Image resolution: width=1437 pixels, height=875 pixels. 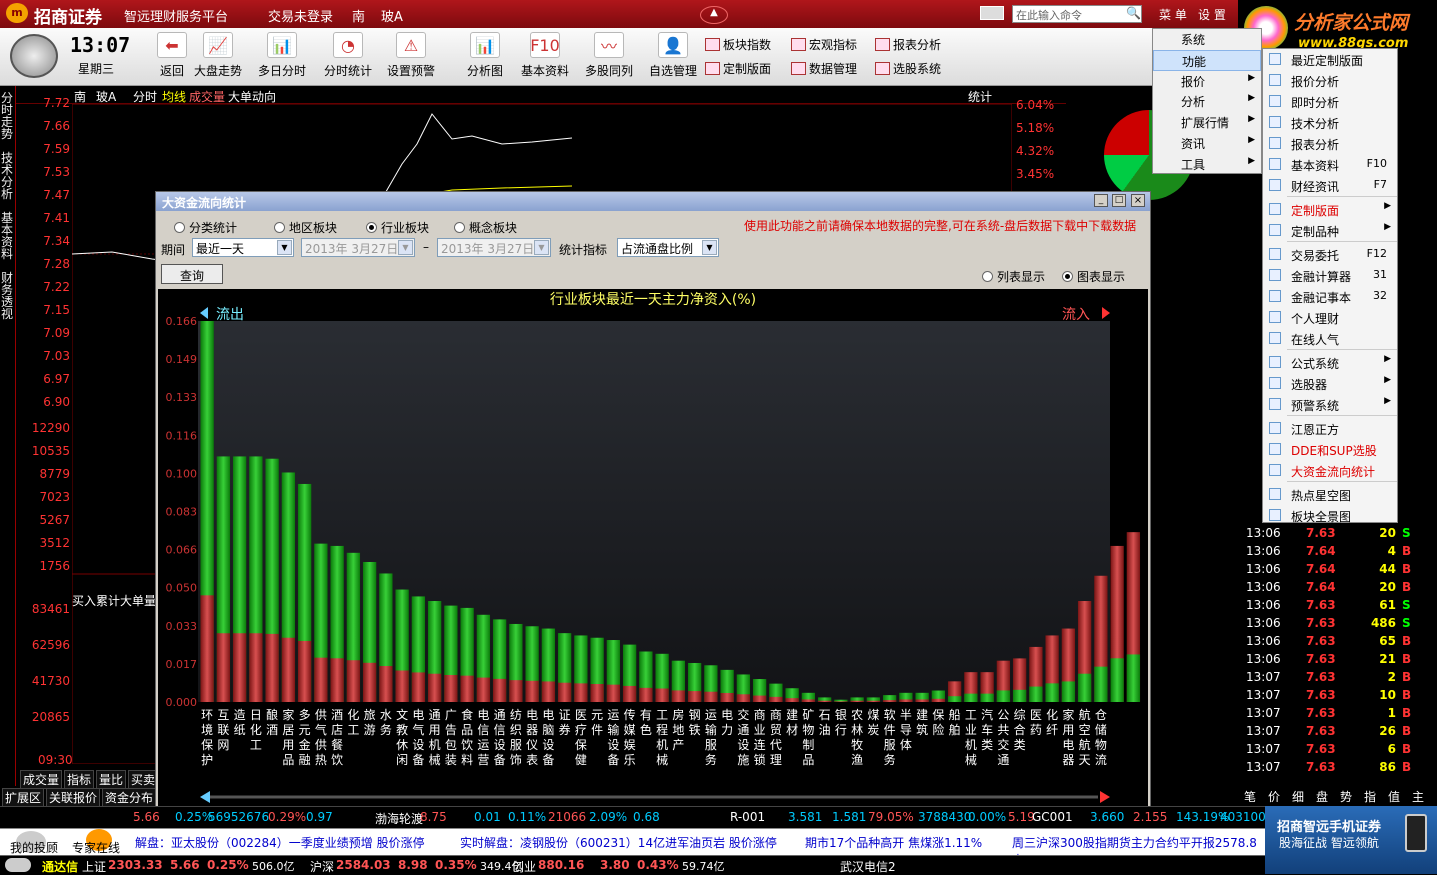 I want to click on toolbar-small-button: 数据管理, so click(x=824, y=68).